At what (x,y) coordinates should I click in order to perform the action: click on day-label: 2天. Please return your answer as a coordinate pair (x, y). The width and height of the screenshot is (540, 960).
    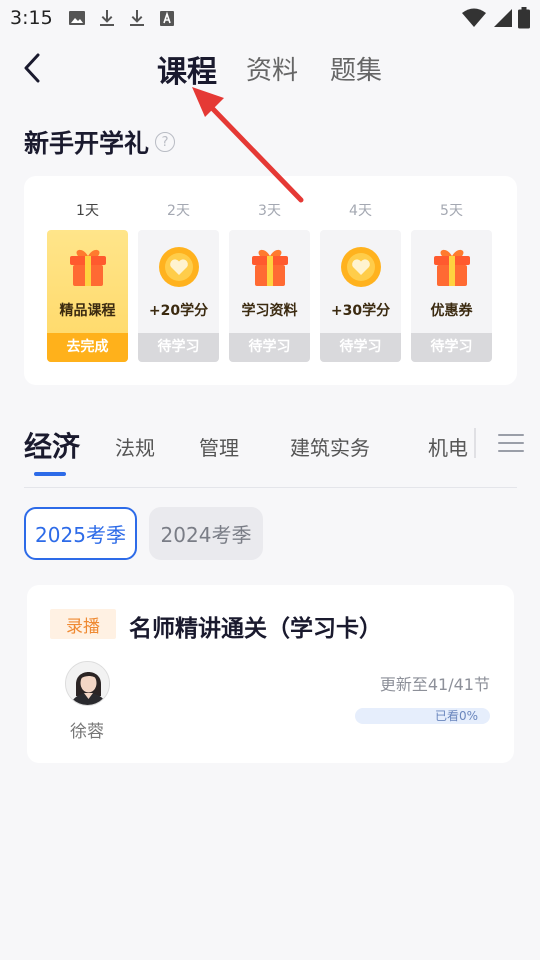
    Looking at the image, I should click on (178, 211).